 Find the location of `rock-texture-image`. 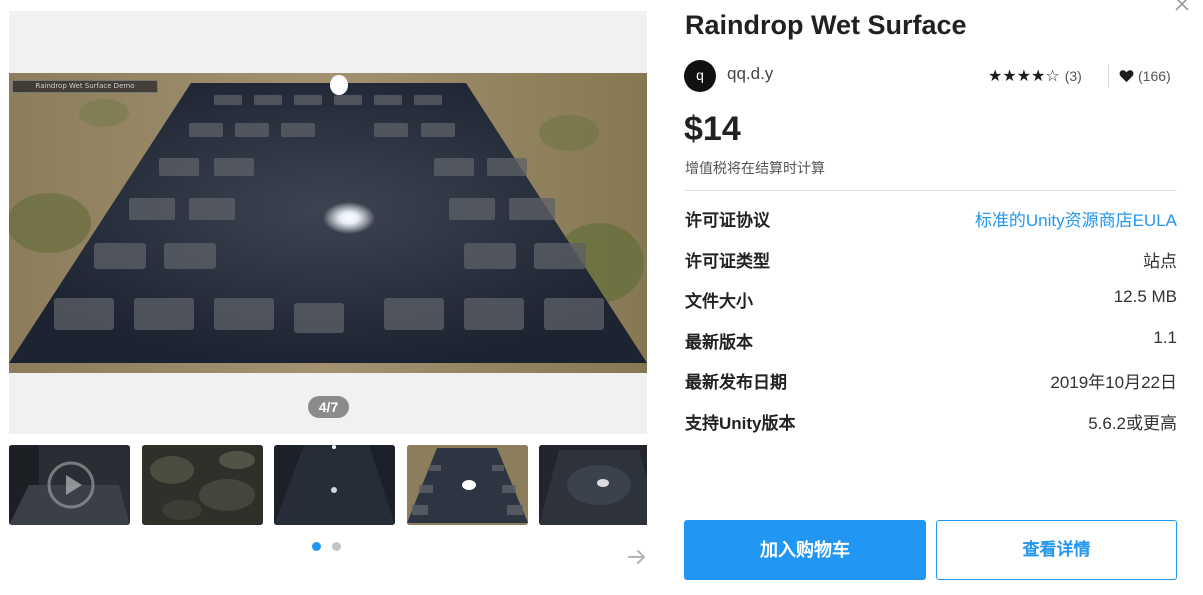

rock-texture-image is located at coordinates (202, 485).